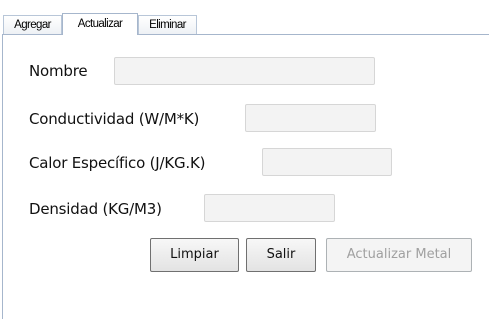 This screenshot has width=489, height=319. What do you see at coordinates (245, 24) in the screenshot?
I see `tab-strip: Agregar Actualizar Eliminar` at bounding box center [245, 24].